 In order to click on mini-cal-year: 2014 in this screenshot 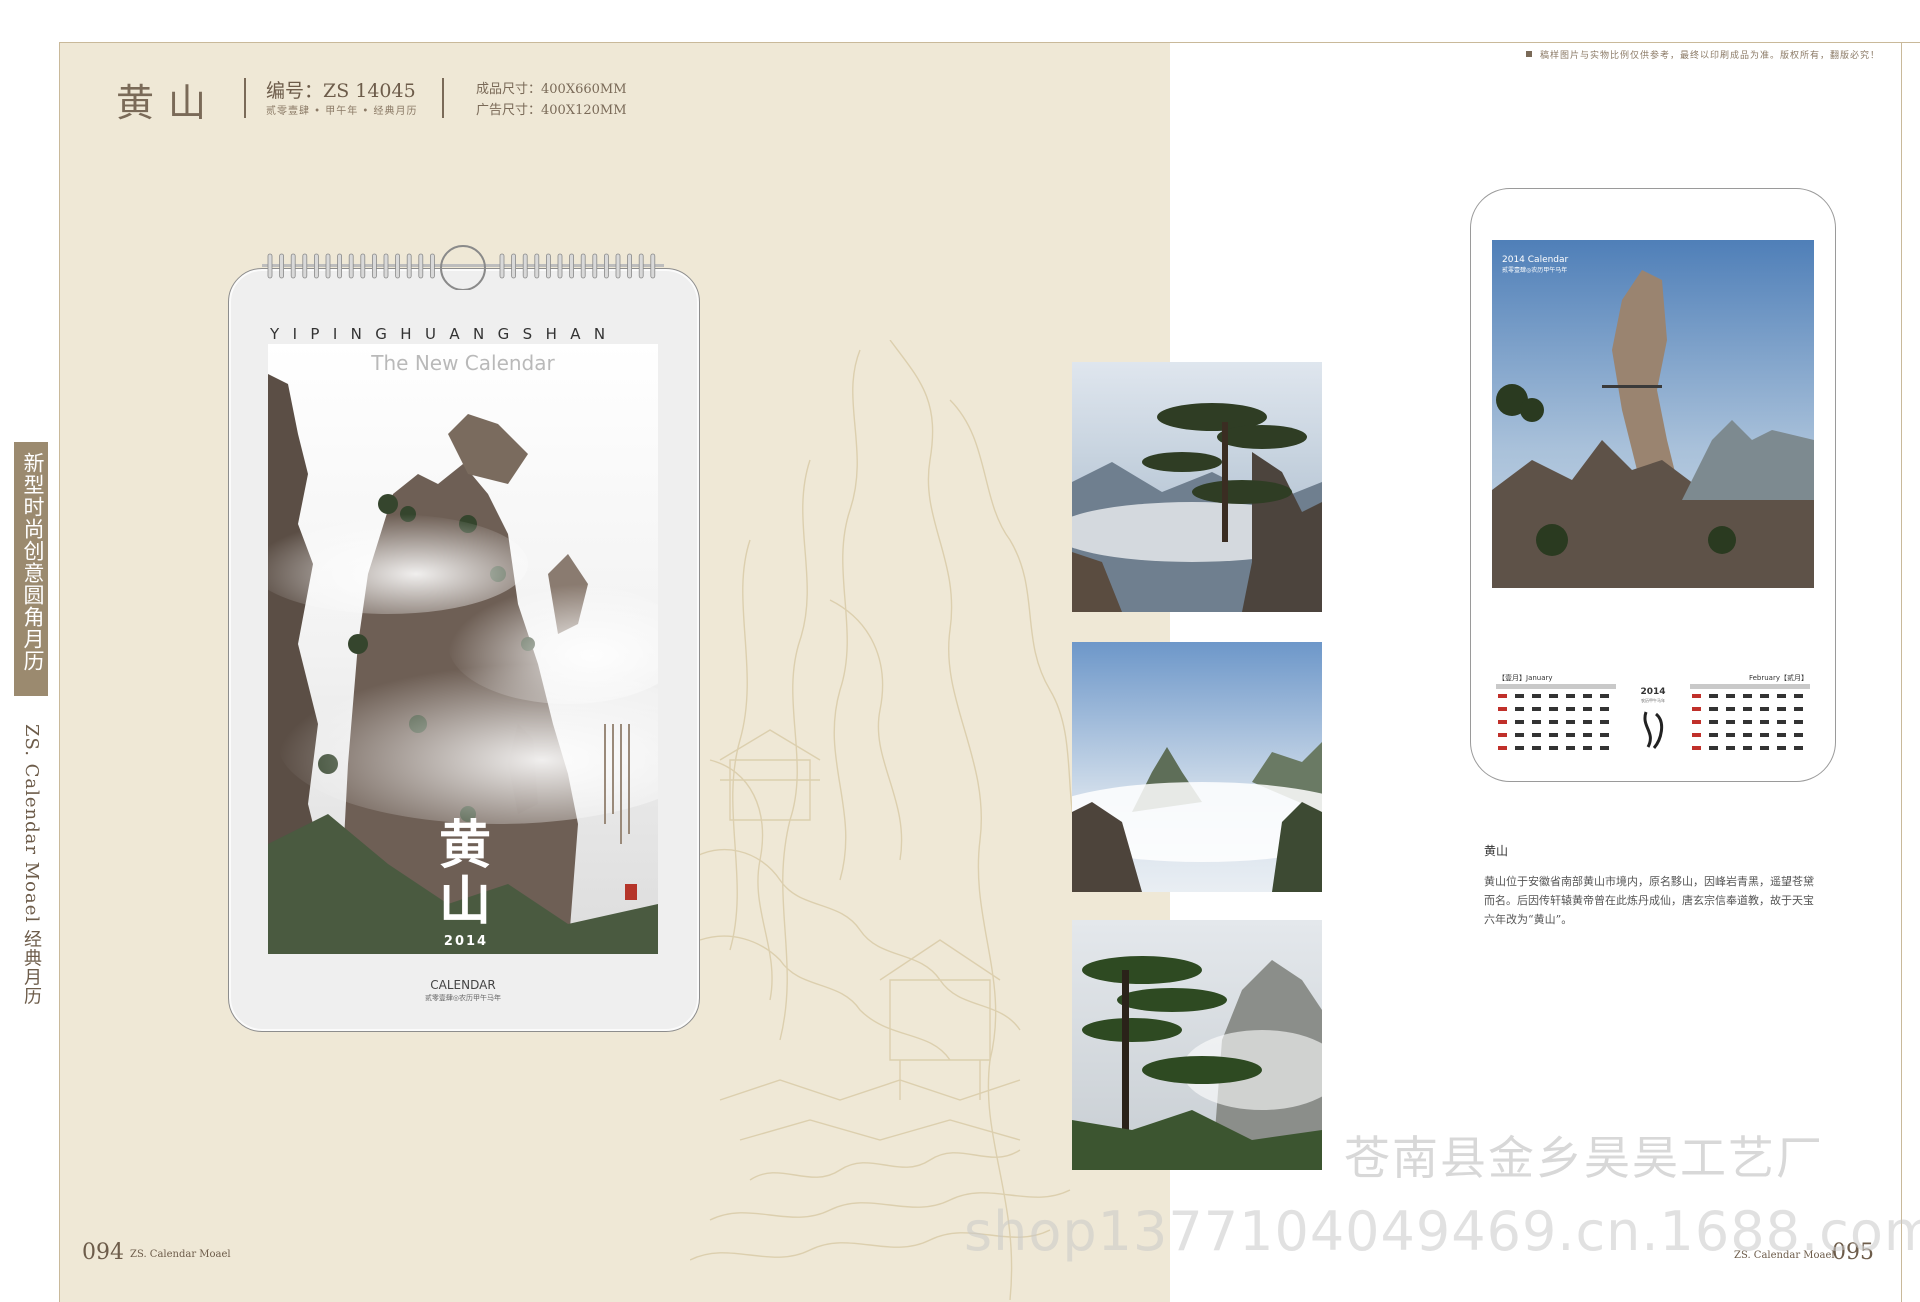, I will do `click(1652, 692)`.